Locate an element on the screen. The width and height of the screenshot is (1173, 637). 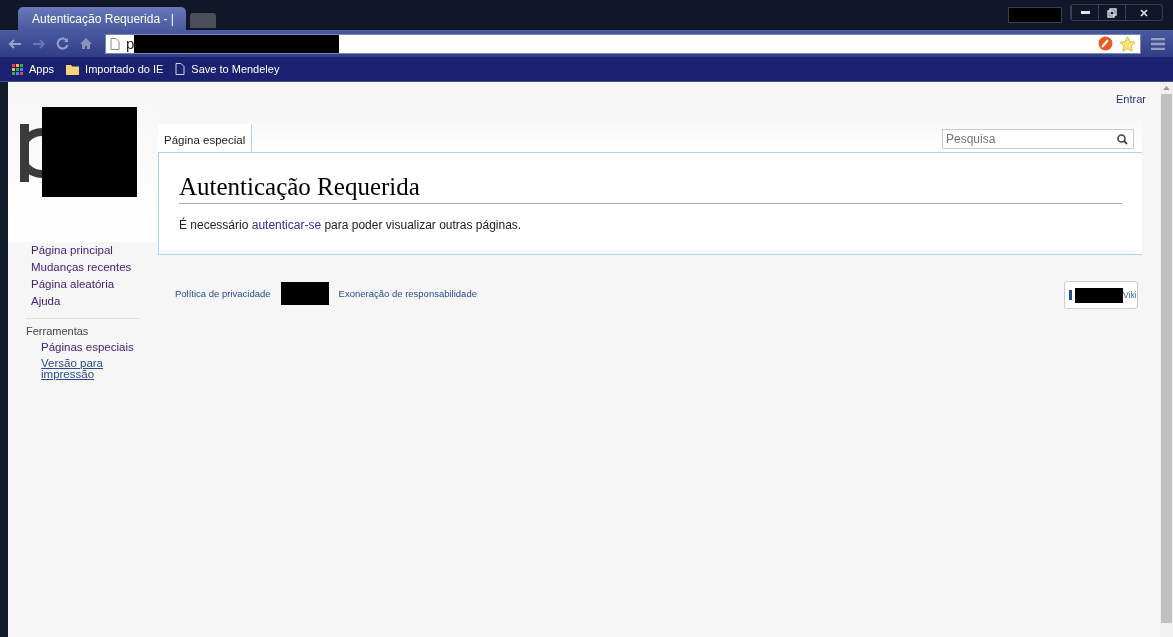
powered-by-badge: Viki is located at coordinates (1101, 295).